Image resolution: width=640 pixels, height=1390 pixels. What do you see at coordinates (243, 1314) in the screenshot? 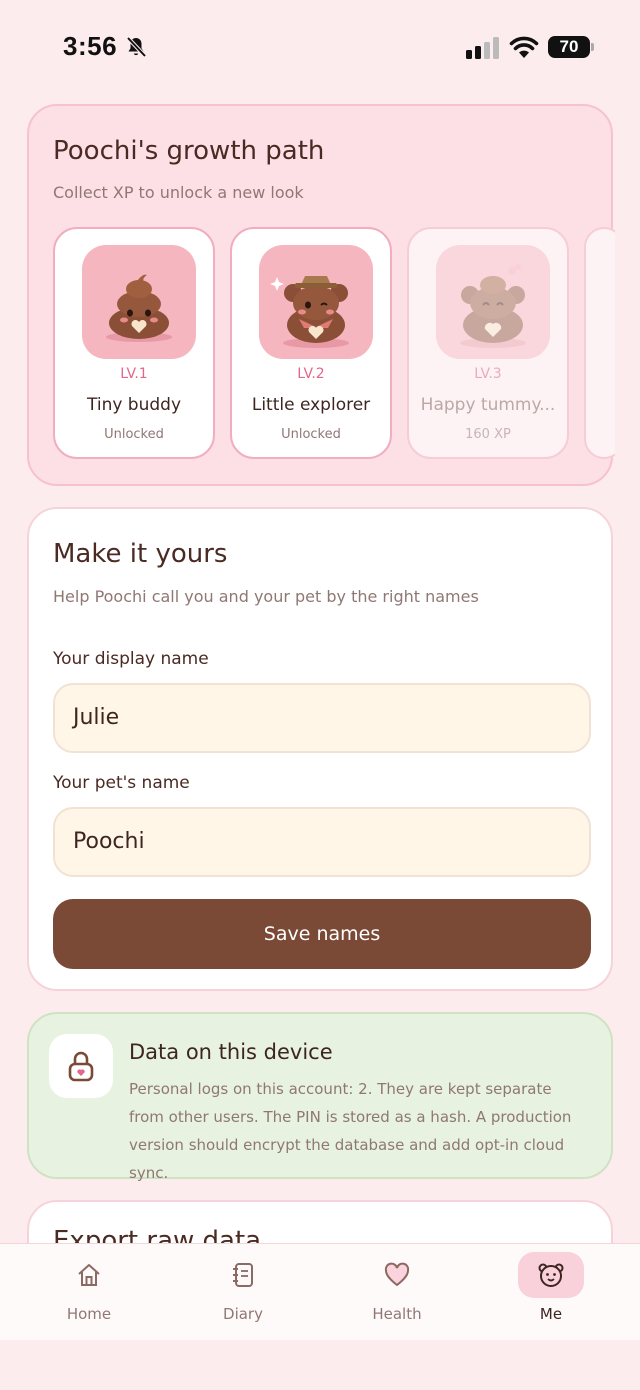
I see `tab-label: Diary` at bounding box center [243, 1314].